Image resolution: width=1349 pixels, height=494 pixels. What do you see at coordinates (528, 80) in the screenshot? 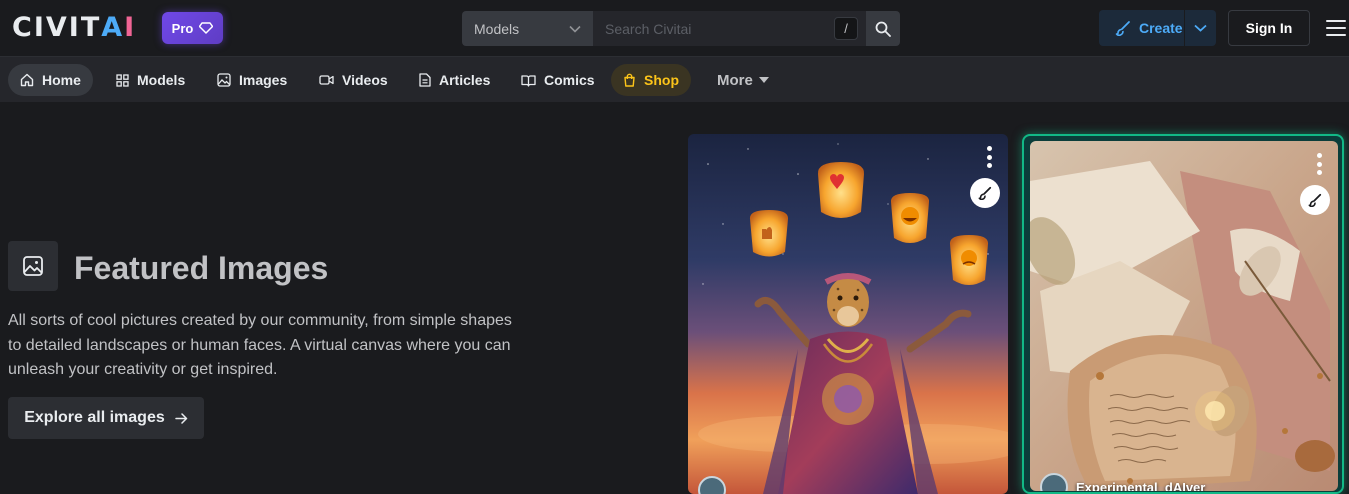
I see `book-icon` at bounding box center [528, 80].